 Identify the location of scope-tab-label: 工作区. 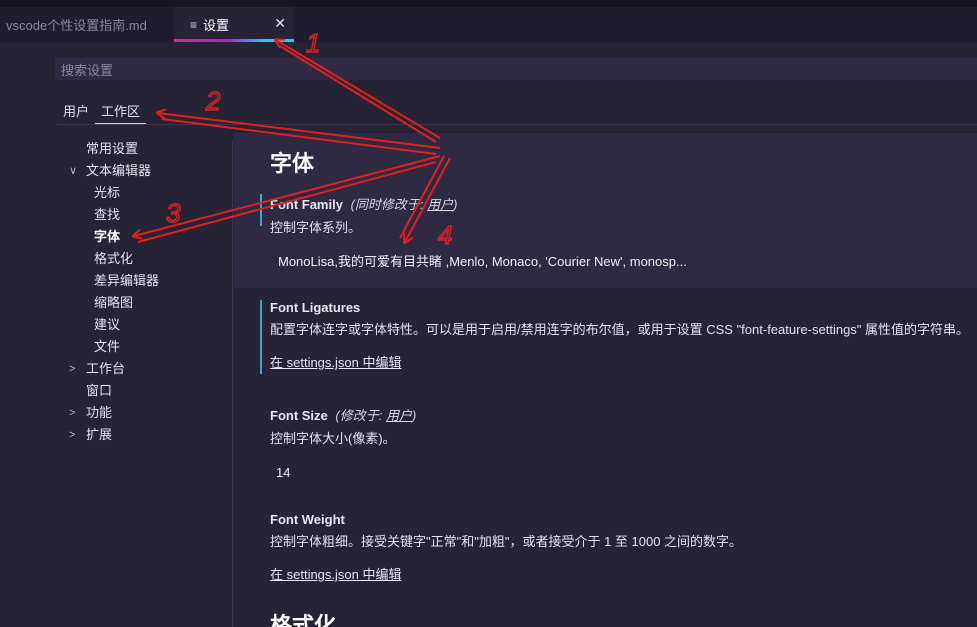
(121, 111).